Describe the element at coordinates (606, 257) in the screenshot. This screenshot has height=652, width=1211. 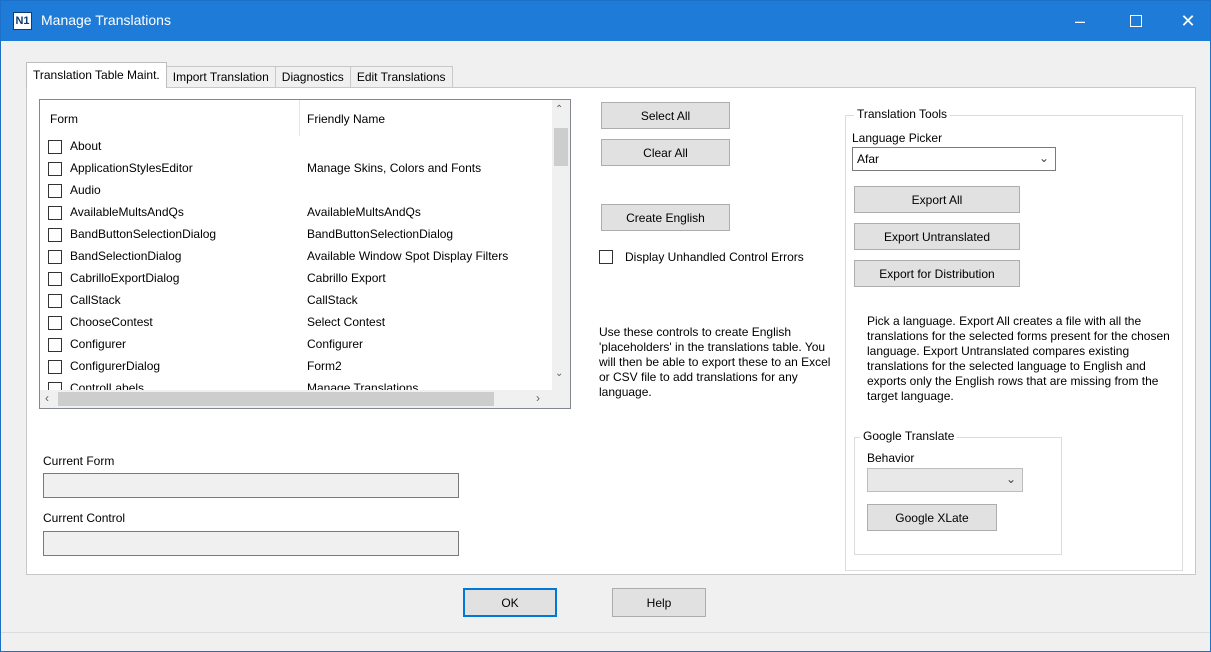
I see `display-errors-checkbox` at that location.